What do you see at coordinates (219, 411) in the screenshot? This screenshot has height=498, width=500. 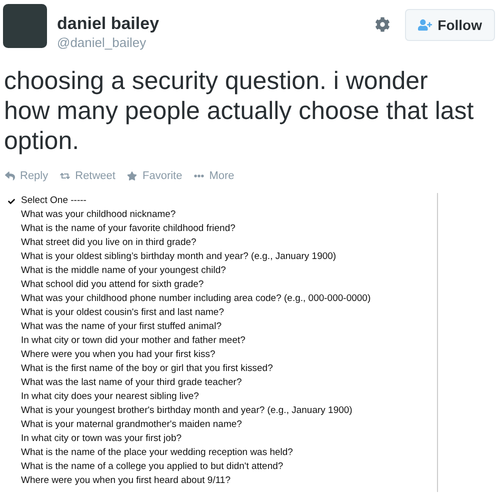 I see `dropdown-option: What is your youngest brother's birthday month and year? (e.g., January 1900)` at bounding box center [219, 411].